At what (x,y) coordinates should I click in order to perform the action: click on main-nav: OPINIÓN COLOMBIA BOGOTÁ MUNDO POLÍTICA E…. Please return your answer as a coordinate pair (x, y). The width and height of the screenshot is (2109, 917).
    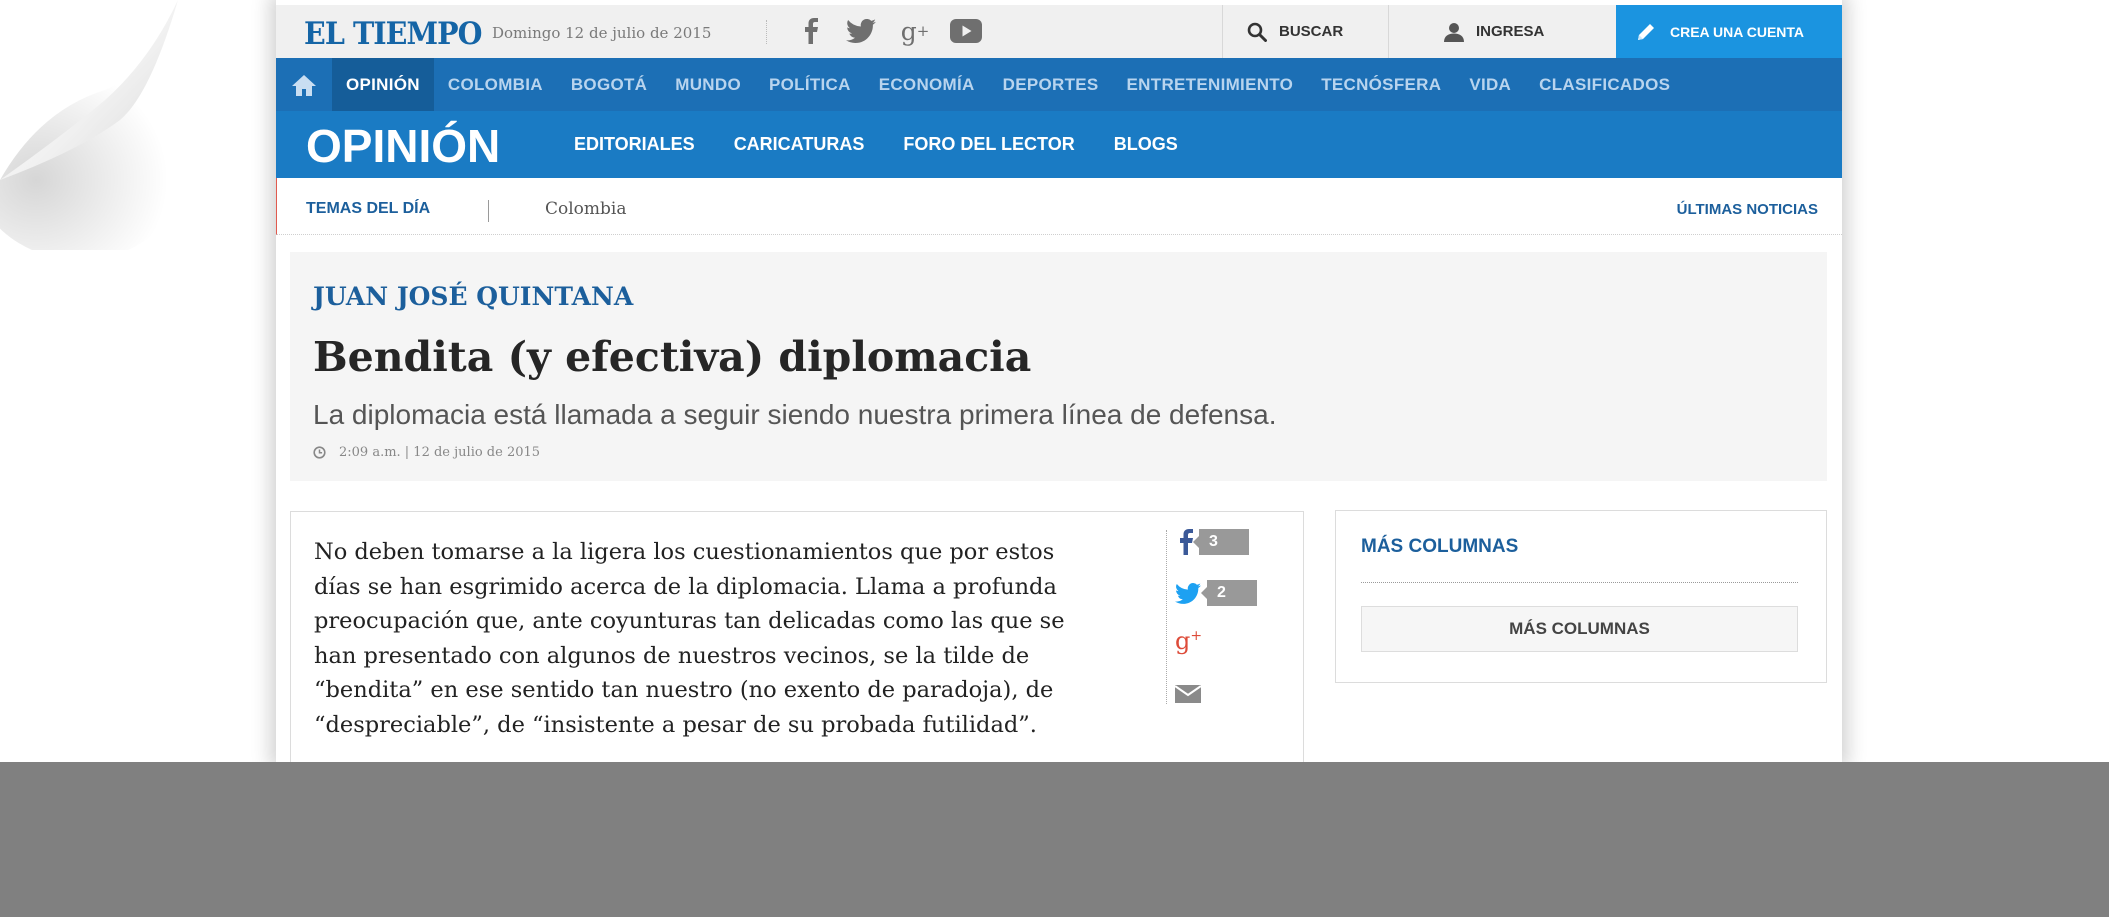
    Looking at the image, I should click on (1059, 84).